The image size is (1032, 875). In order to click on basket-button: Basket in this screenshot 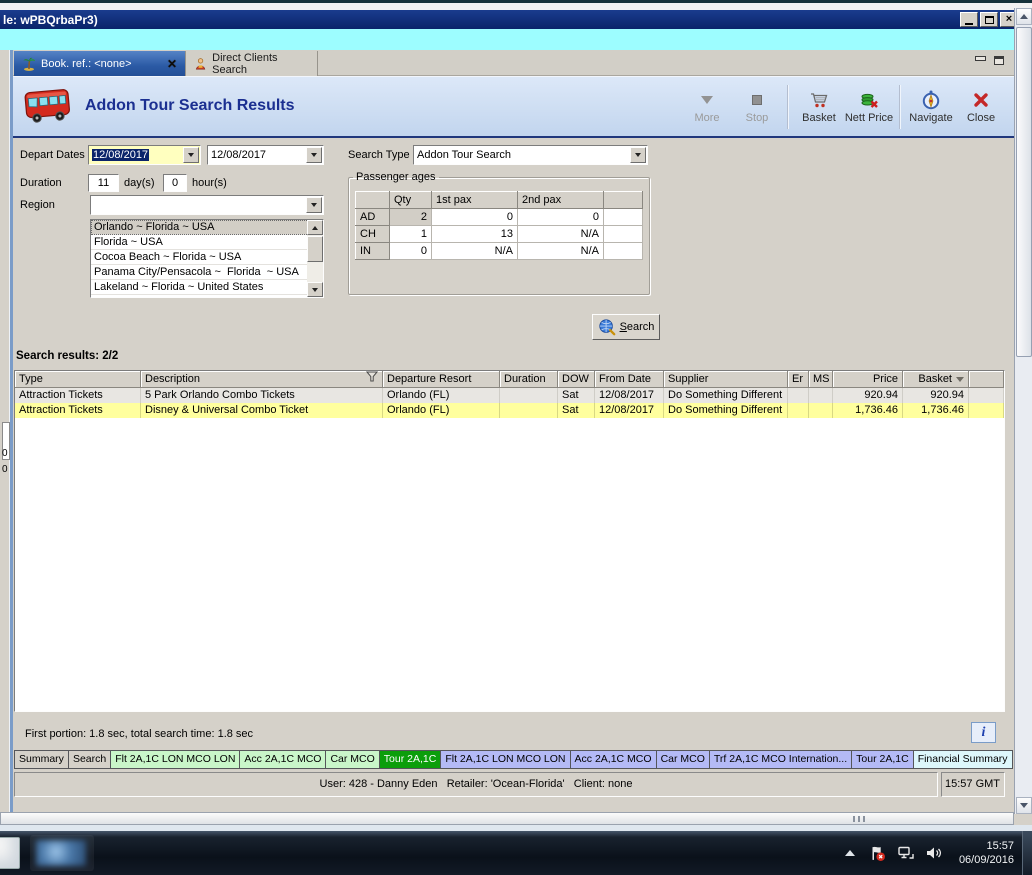, I will do `click(819, 107)`.